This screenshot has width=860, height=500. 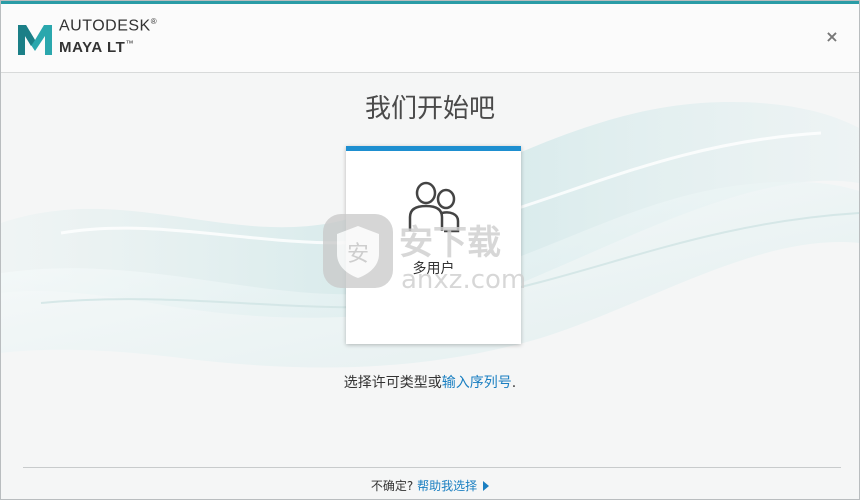 I want to click on watermark-badge: 安, so click(x=358, y=251).